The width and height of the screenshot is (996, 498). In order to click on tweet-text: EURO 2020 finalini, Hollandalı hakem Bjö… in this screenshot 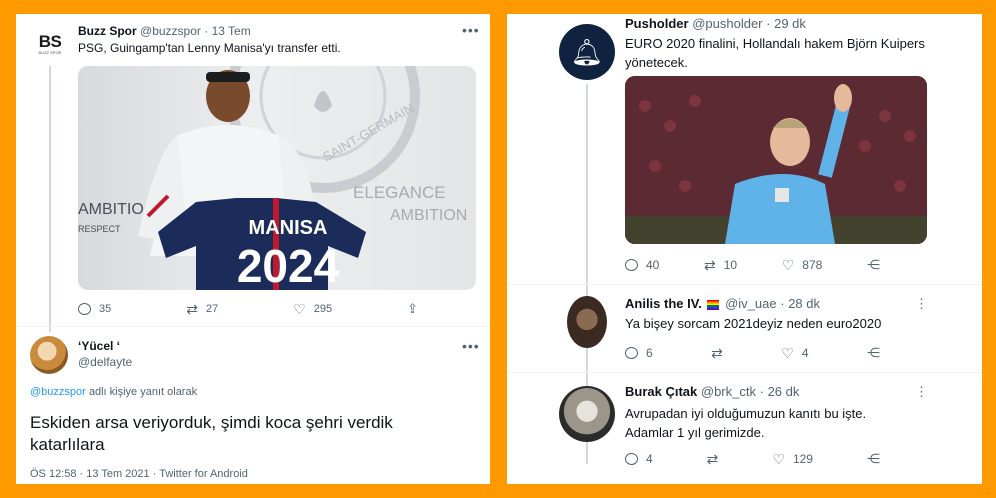, I will do `click(775, 53)`.